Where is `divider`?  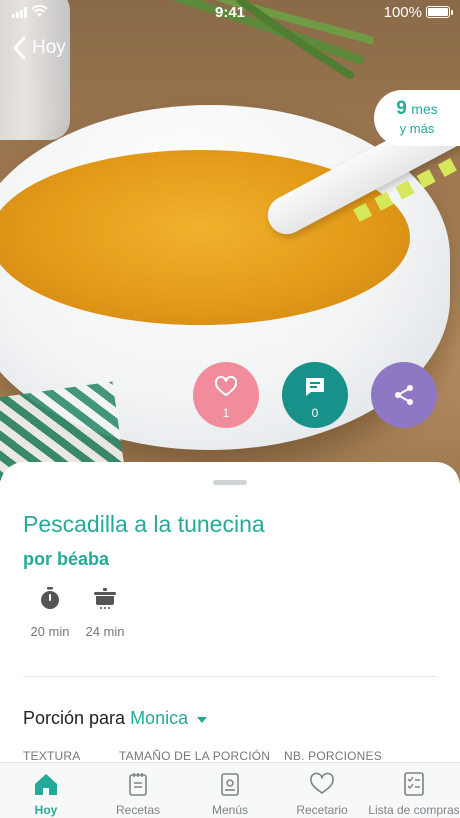
divider is located at coordinates (230, 676).